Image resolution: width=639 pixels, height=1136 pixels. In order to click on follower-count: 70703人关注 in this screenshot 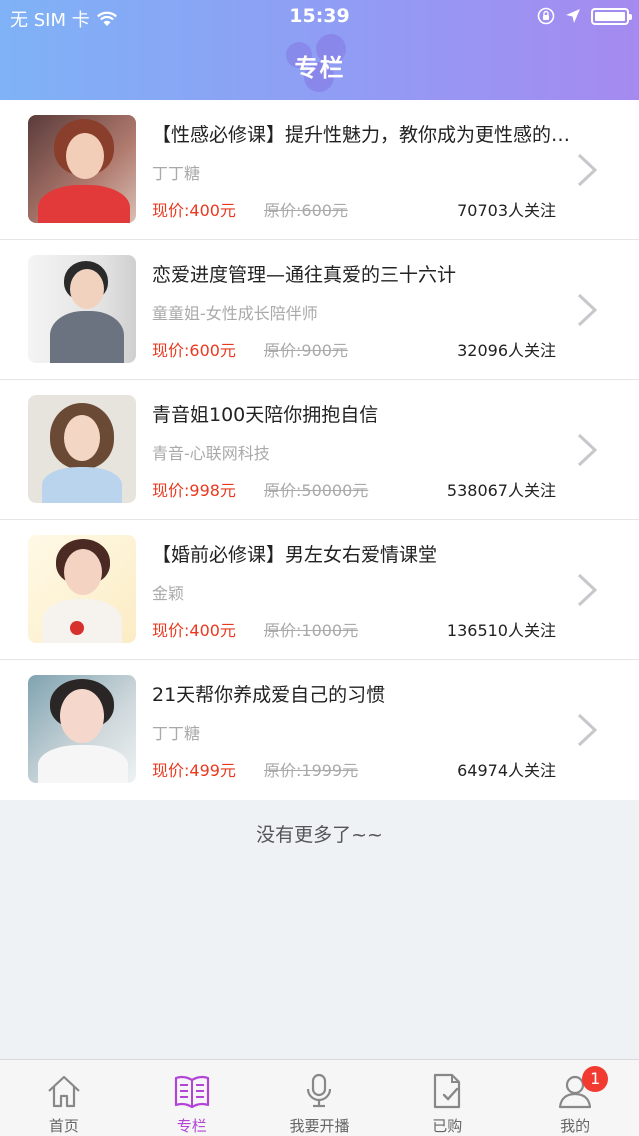, I will do `click(506, 210)`.